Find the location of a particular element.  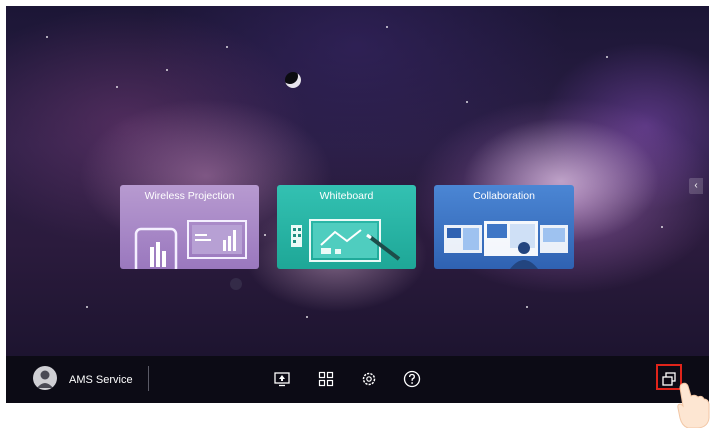

help-icon is located at coordinates (412, 379).